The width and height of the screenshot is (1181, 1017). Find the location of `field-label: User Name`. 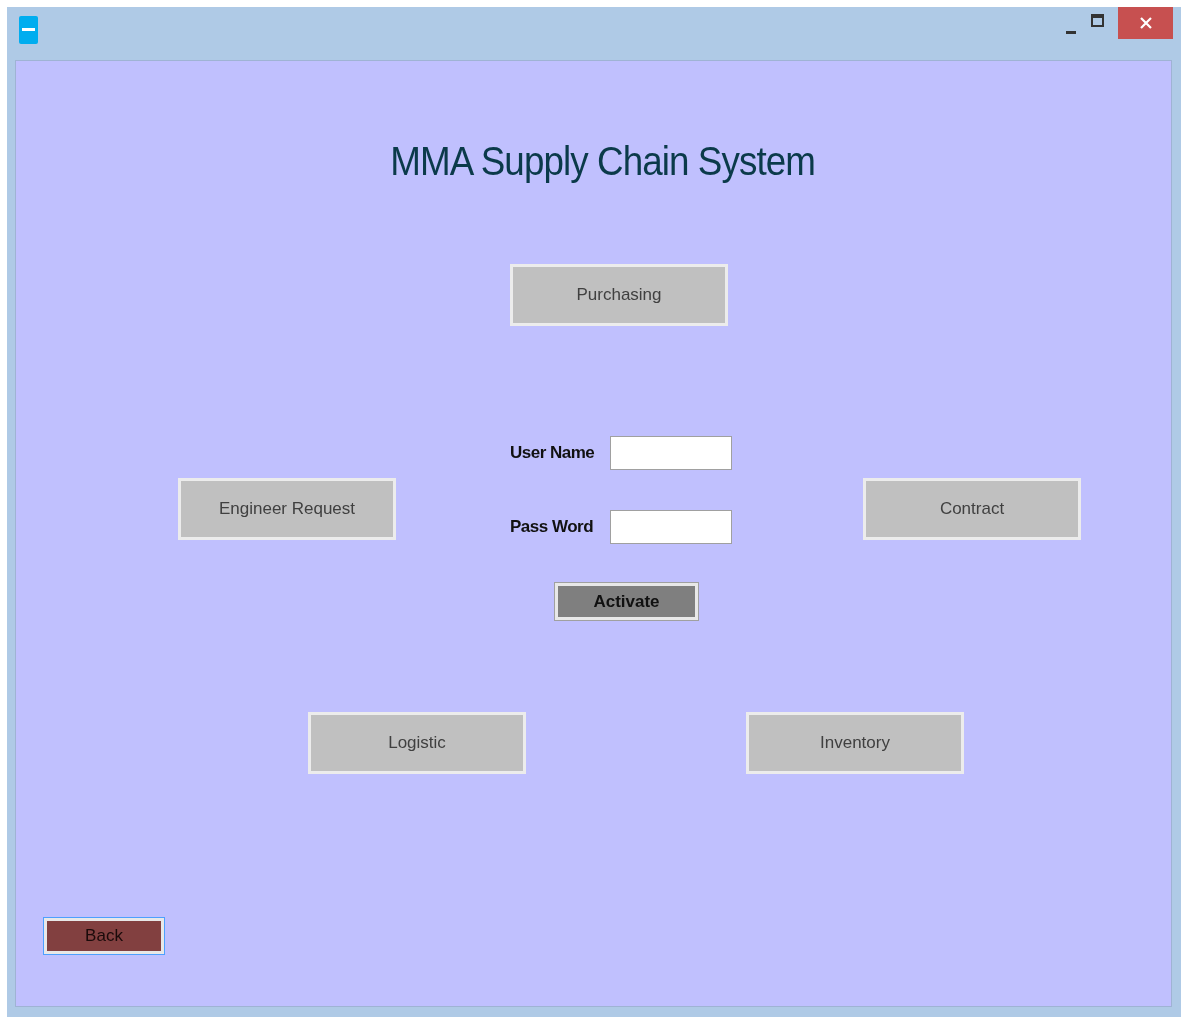

field-label: User Name is located at coordinates (553, 453).